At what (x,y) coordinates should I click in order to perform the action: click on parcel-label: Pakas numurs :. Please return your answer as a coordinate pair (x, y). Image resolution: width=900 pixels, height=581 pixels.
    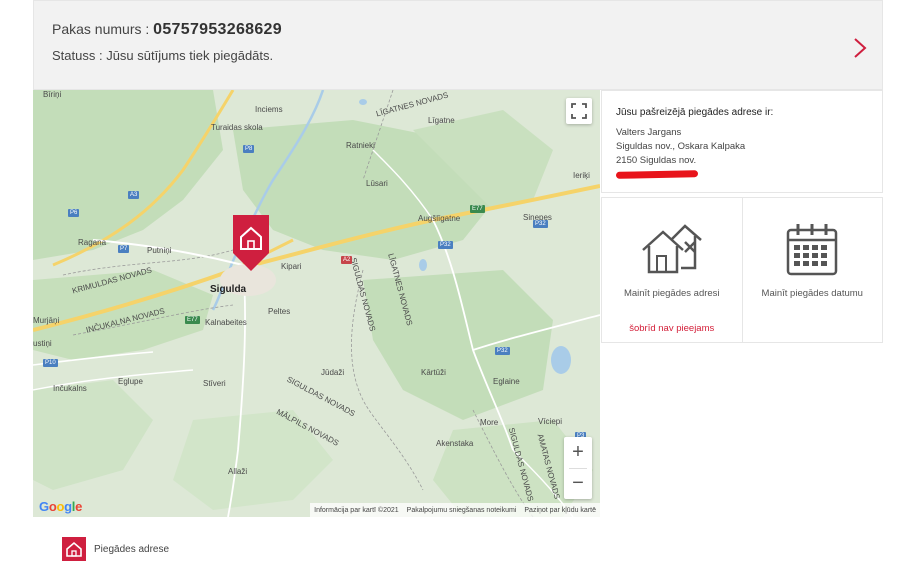
    Looking at the image, I should click on (101, 29).